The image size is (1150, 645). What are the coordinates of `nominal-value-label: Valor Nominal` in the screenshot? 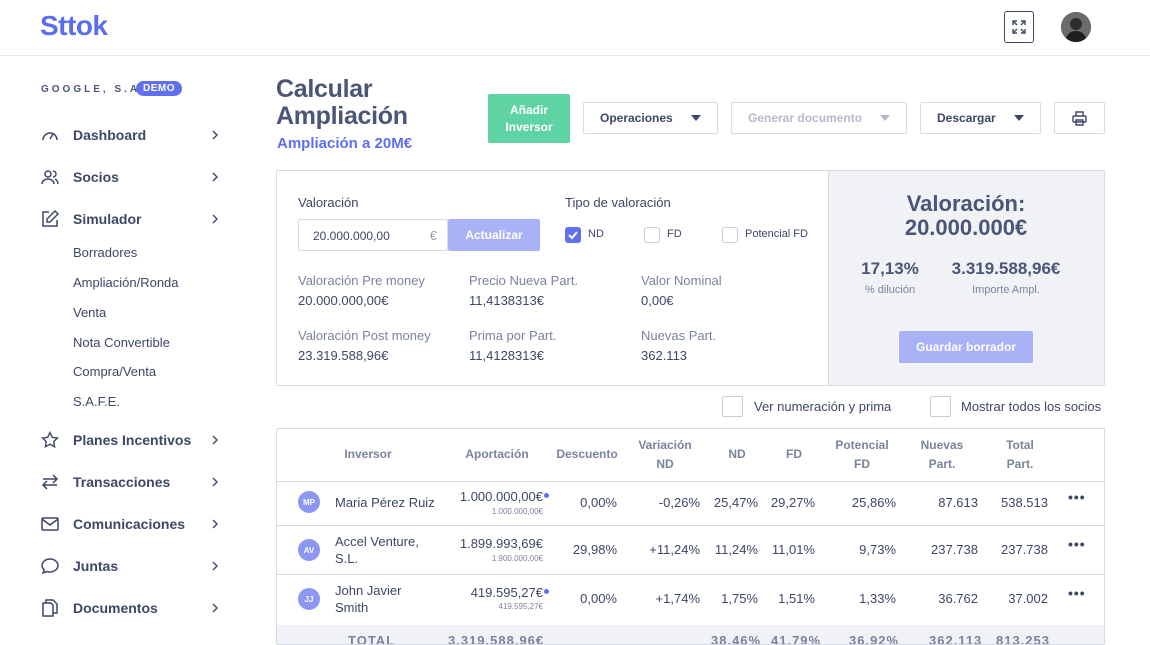 It's located at (681, 280).